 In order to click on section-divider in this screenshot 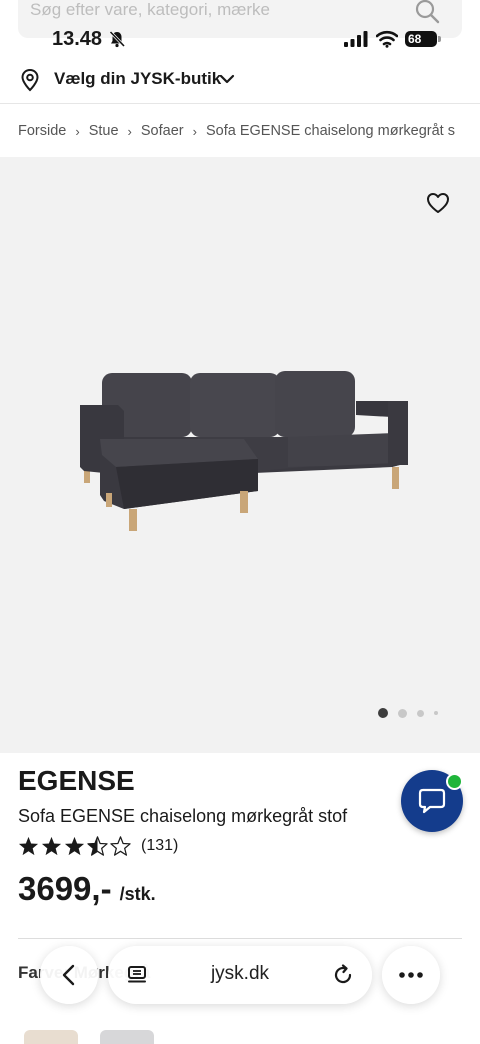, I will do `click(240, 938)`.